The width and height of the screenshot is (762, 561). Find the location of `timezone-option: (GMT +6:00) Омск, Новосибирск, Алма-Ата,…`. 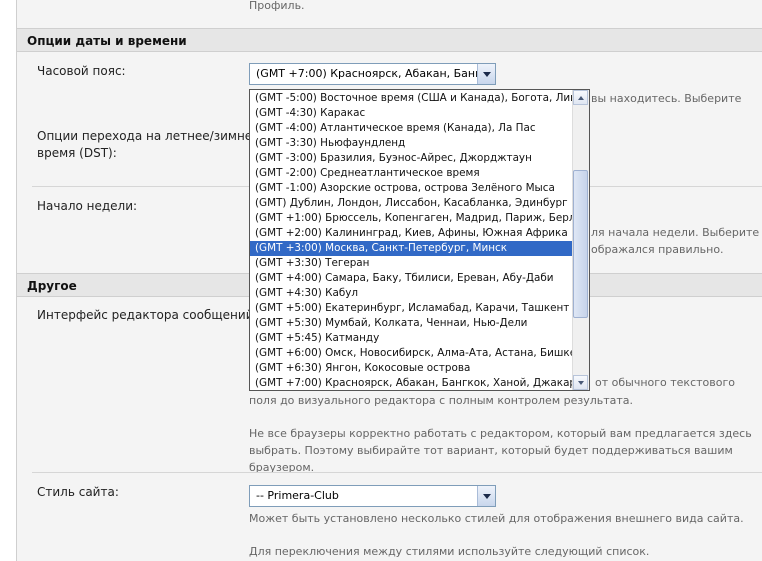

timezone-option: (GMT +6:00) Омск, Новосибирск, Алма-Ата,… is located at coordinates (419, 353).